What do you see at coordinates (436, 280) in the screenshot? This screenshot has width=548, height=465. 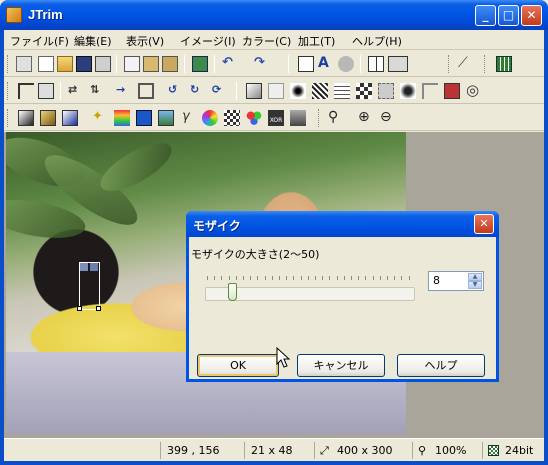 I see `mosaic-size-value: 8` at bounding box center [436, 280].